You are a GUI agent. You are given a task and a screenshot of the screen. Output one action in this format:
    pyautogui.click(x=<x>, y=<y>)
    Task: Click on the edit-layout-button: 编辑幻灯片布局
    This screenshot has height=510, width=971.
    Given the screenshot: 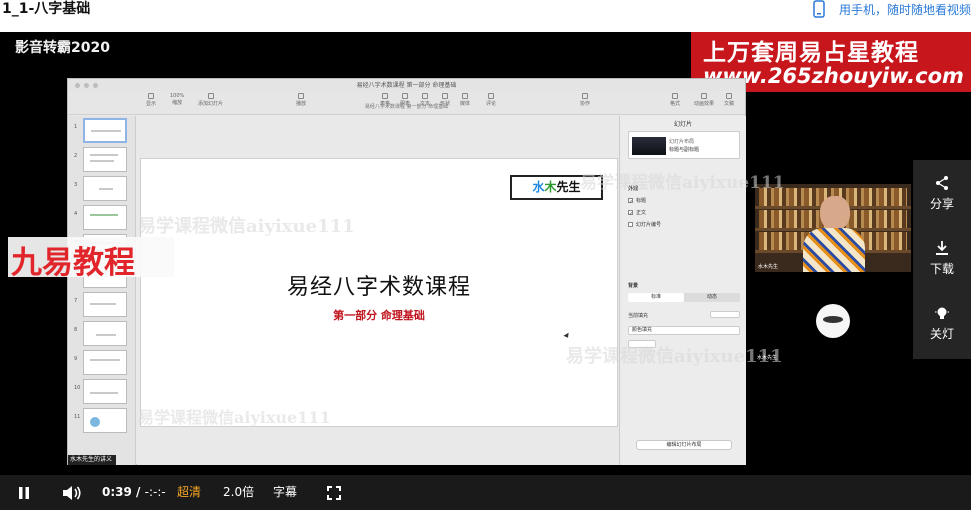 What is the action you would take?
    pyautogui.click(x=684, y=445)
    